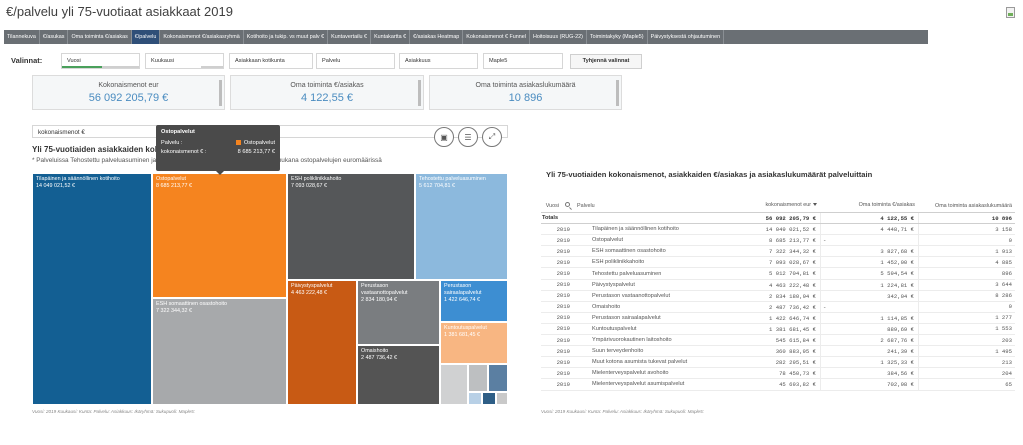 The height and width of the screenshot is (445, 1023). I want to click on tab-7: Kuntakartta €, so click(391, 37).